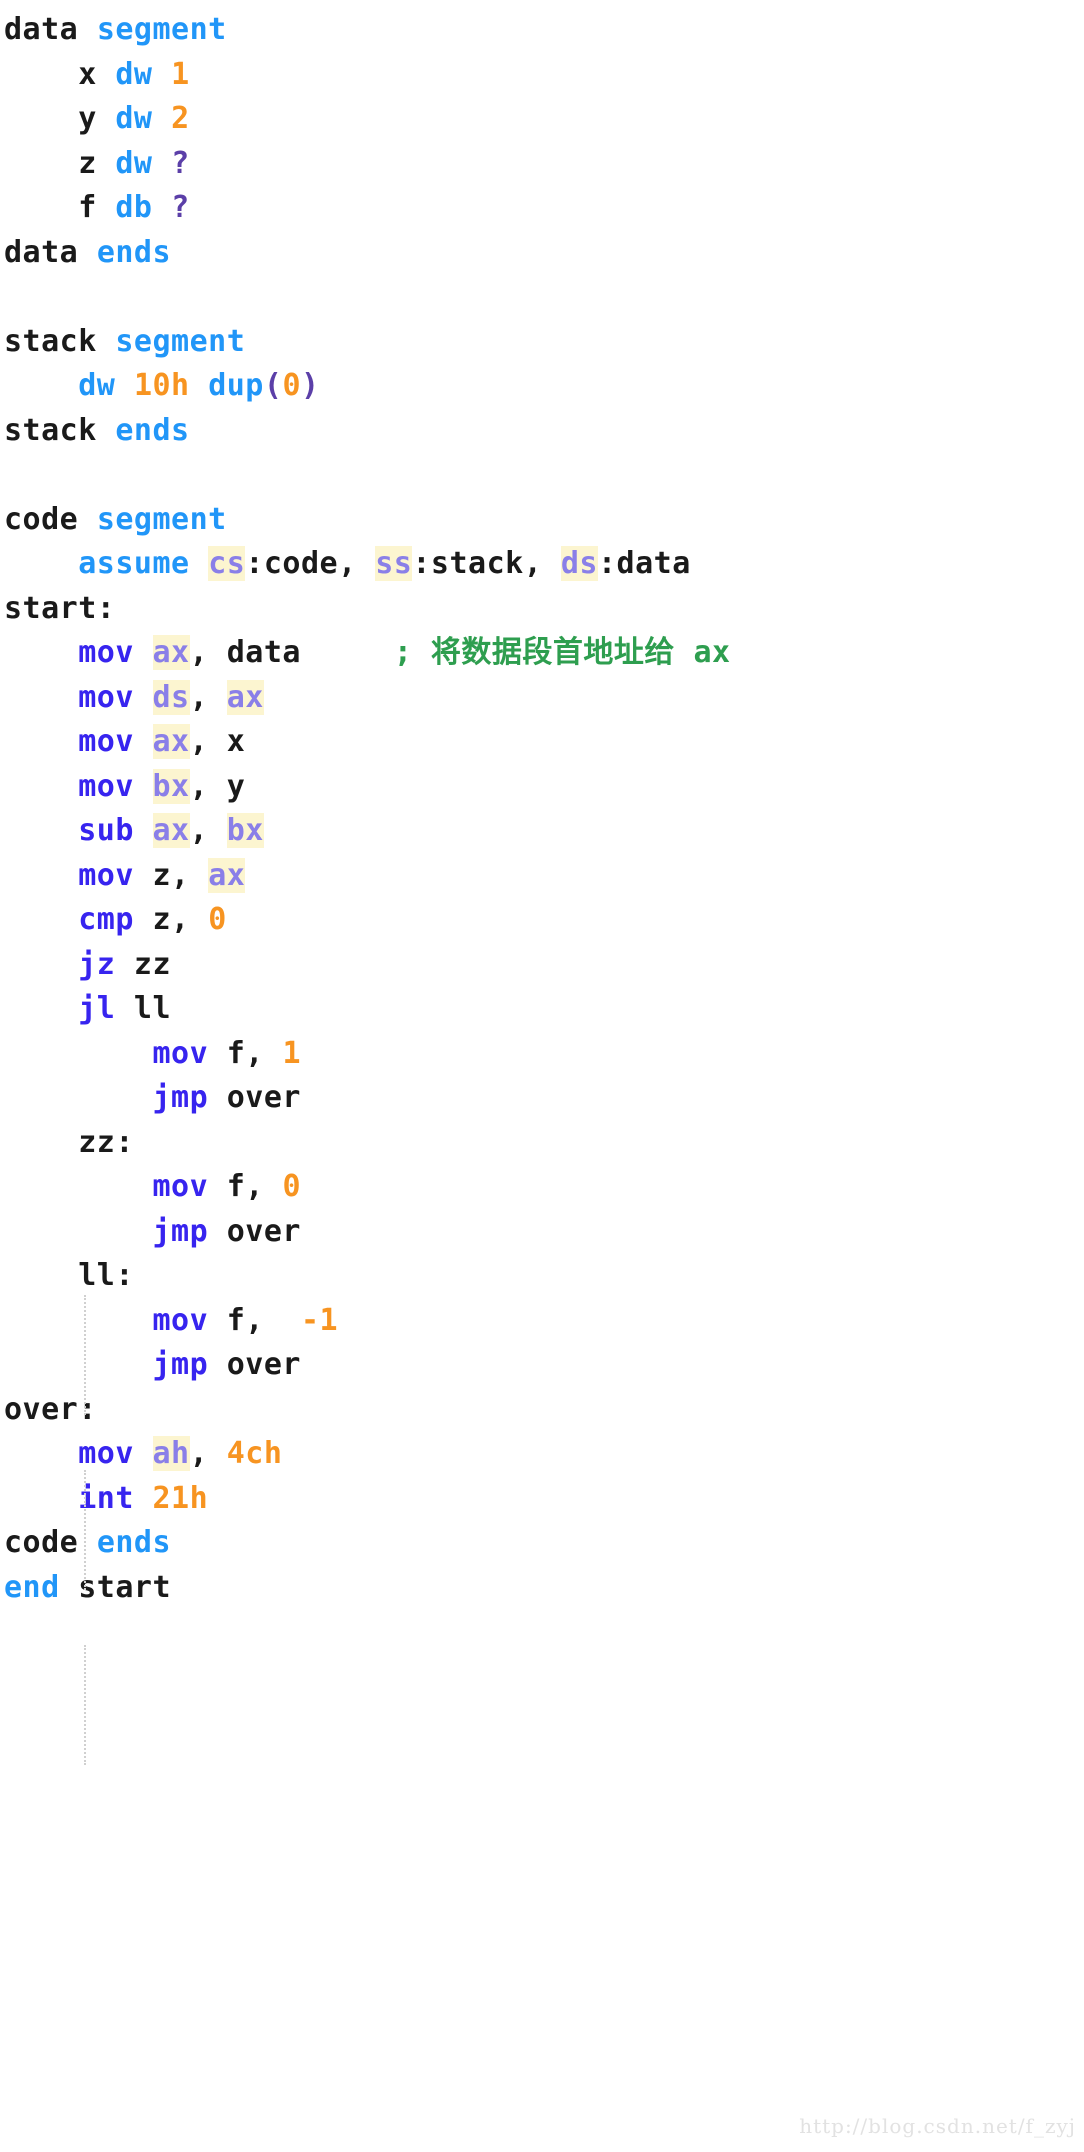 This screenshot has width=1084, height=2152. Describe the element at coordinates (236, 1186) in the screenshot. I see `code-token-plain: f,` at that location.